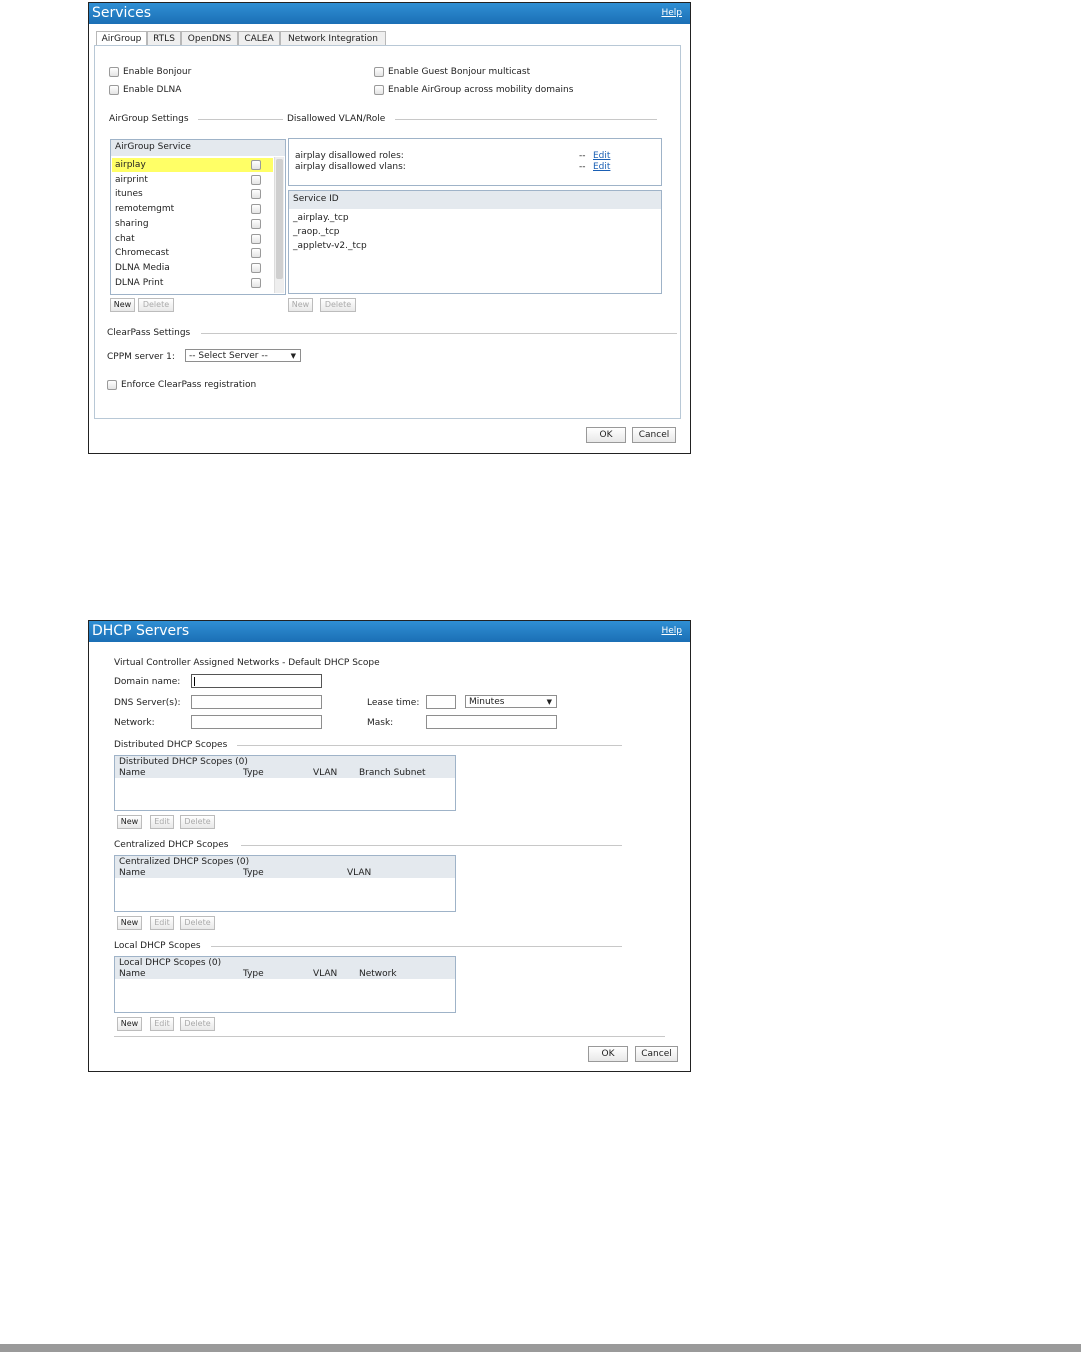 The image size is (1081, 1352). I want to click on service-name: remotemgmt, so click(145, 209).